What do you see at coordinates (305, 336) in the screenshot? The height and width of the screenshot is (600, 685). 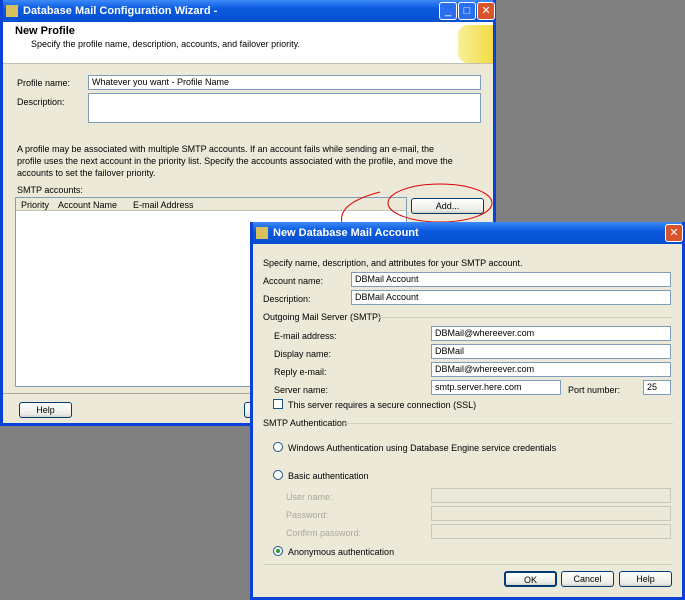 I see `email-label: E-mail address:` at bounding box center [305, 336].